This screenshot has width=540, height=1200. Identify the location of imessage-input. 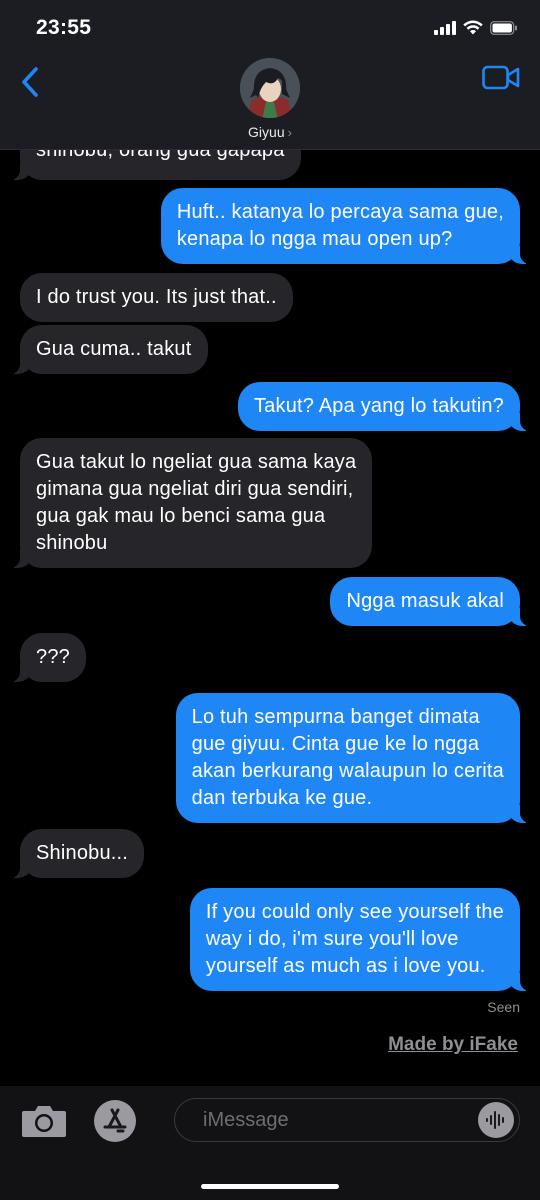
(333, 1120).